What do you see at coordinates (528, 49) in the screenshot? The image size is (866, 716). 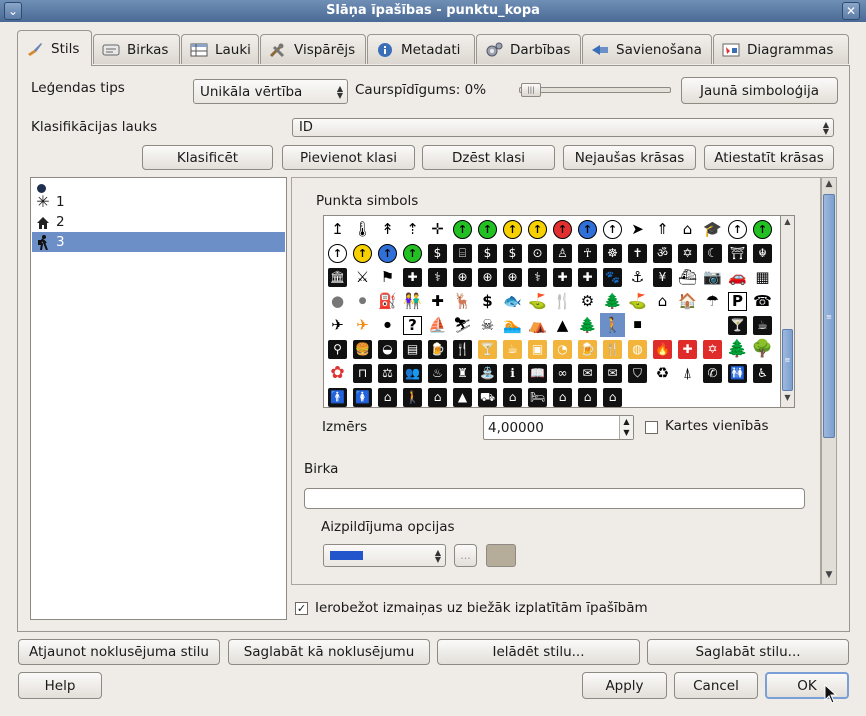 I see `tab-darbibas: Darbības` at bounding box center [528, 49].